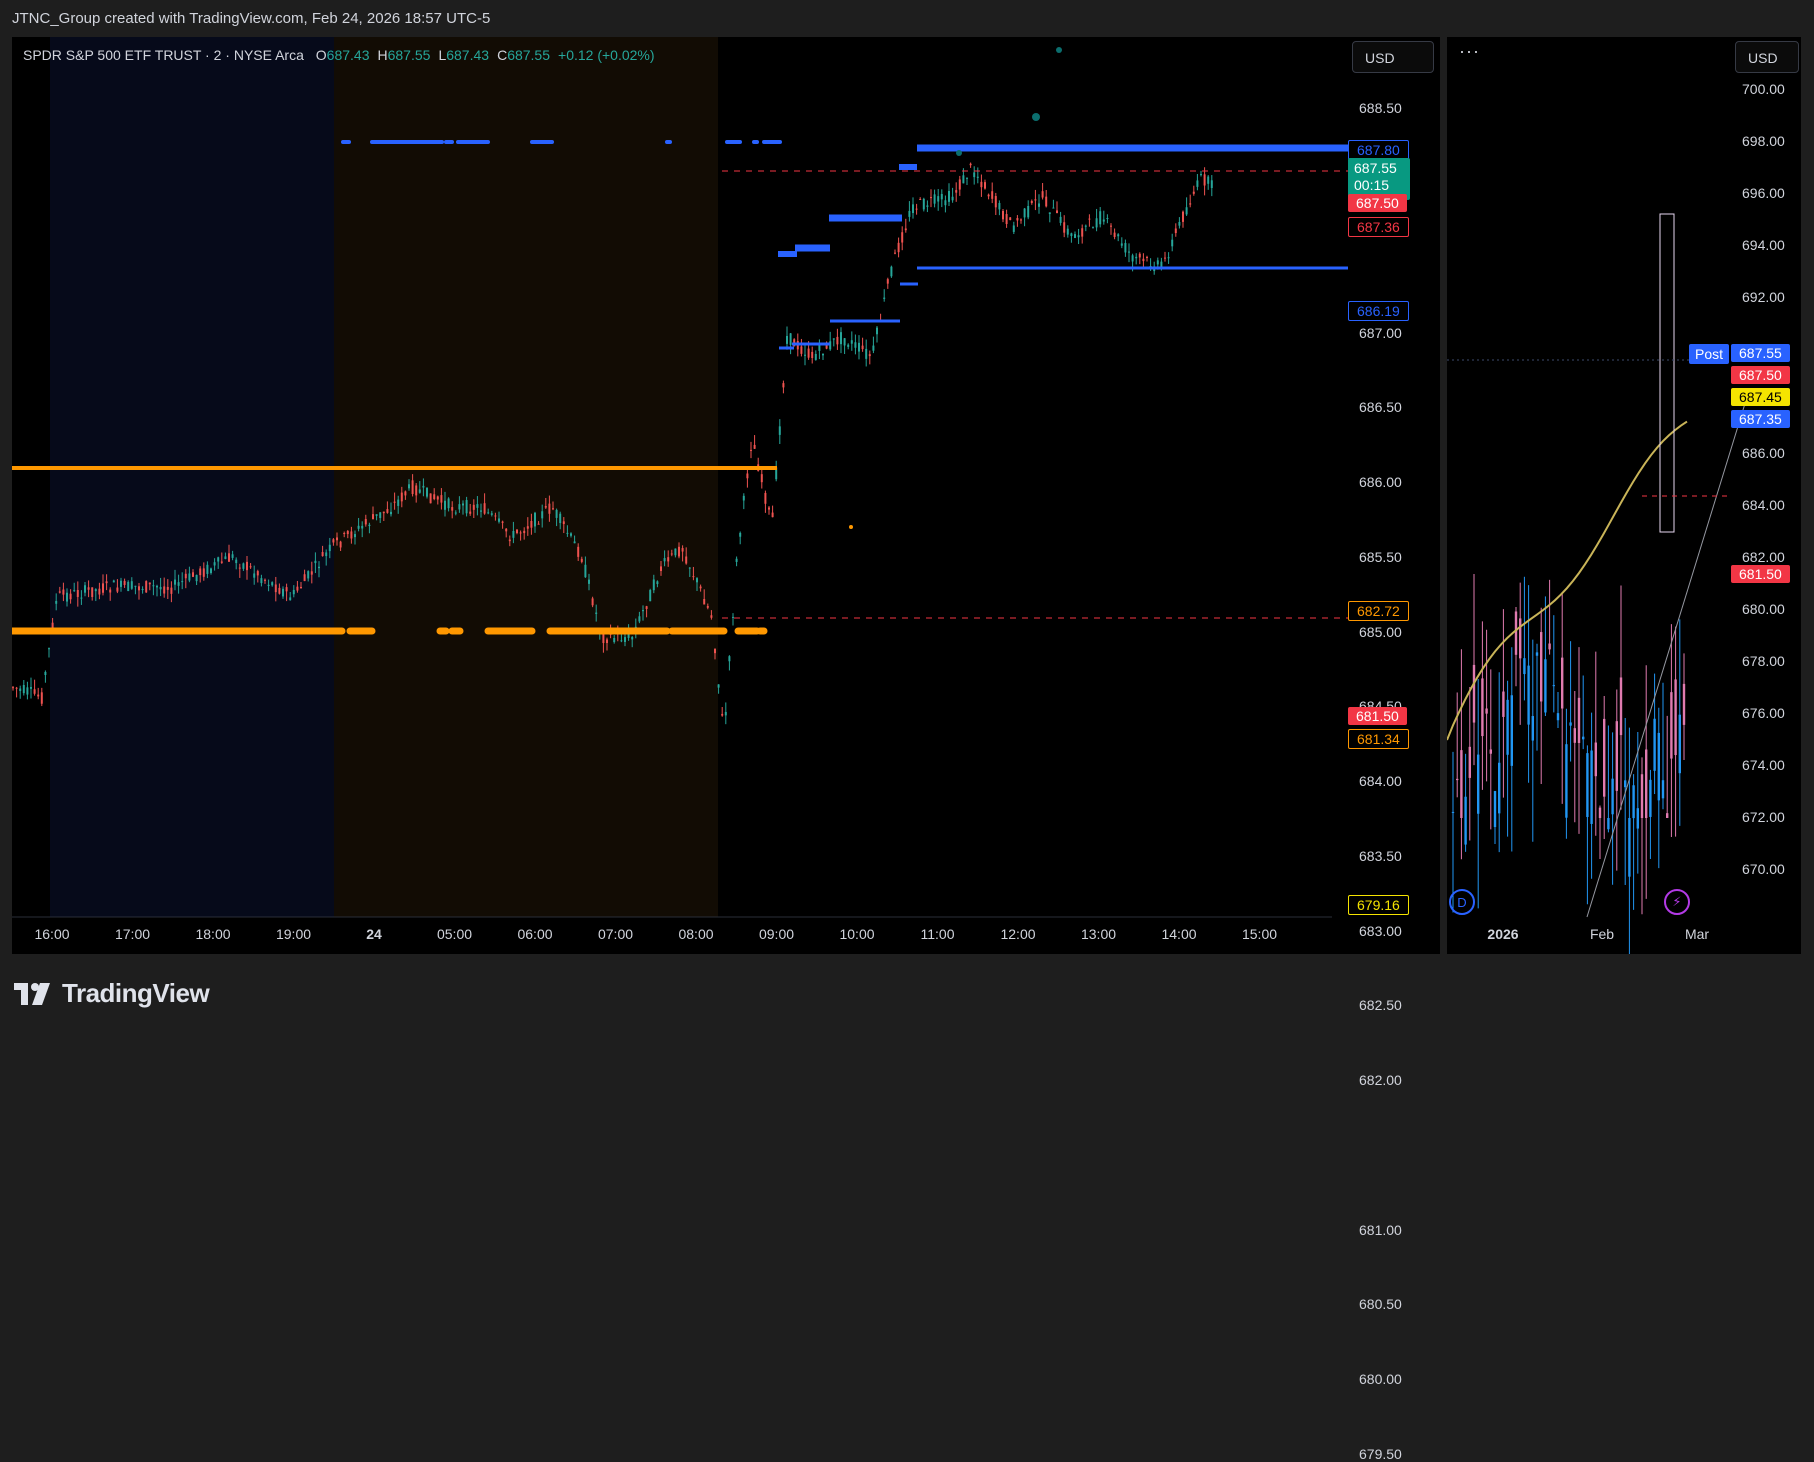 The image size is (1814, 1462). What do you see at coordinates (1763, 713) in the screenshot?
I see `daily-price-tick: 676.00` at bounding box center [1763, 713].